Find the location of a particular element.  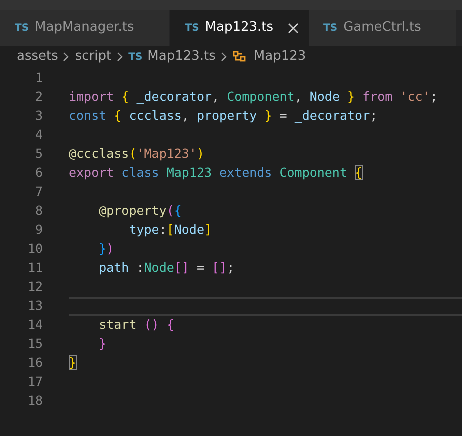

line-number: 7 is located at coordinates (38, 192).